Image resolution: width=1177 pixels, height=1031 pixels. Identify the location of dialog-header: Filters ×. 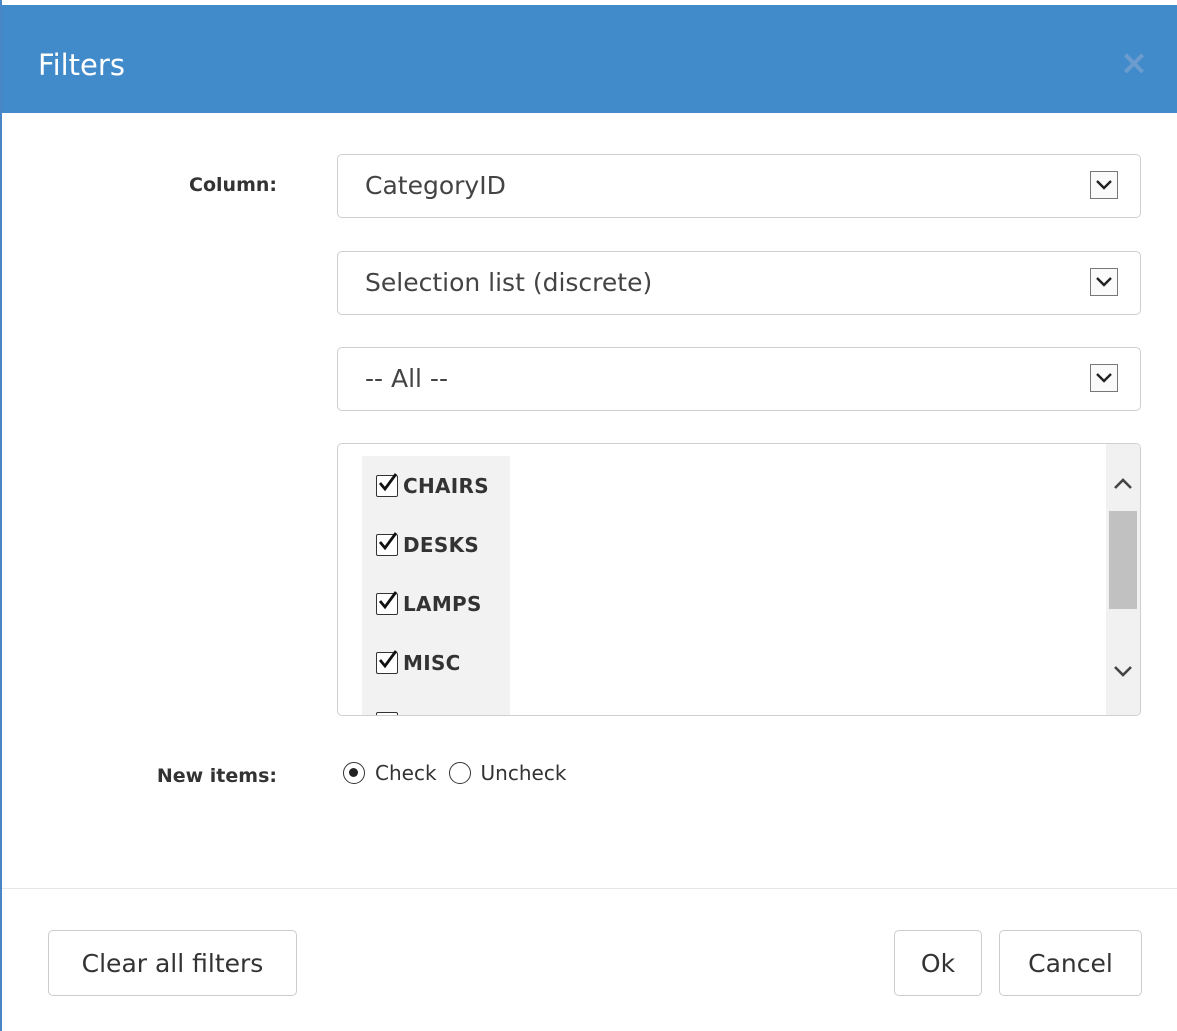
(589, 59).